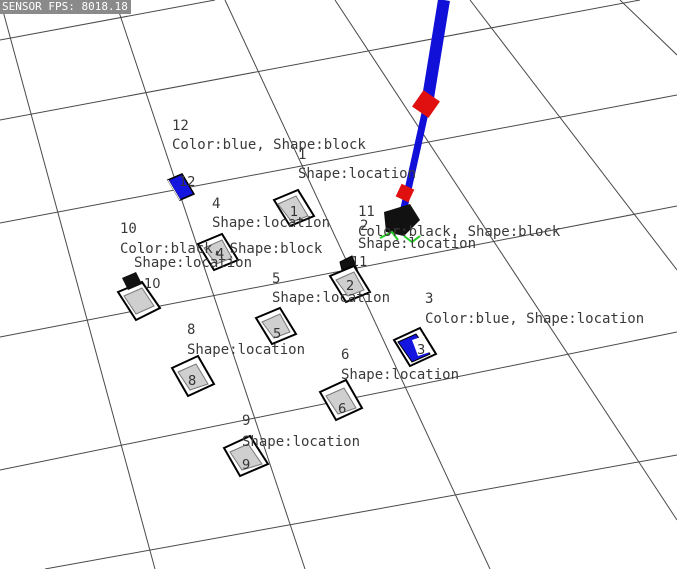 The height and width of the screenshot is (569, 677). What do you see at coordinates (246, 350) in the screenshot?
I see `label-8-desc: Shape:location` at bounding box center [246, 350].